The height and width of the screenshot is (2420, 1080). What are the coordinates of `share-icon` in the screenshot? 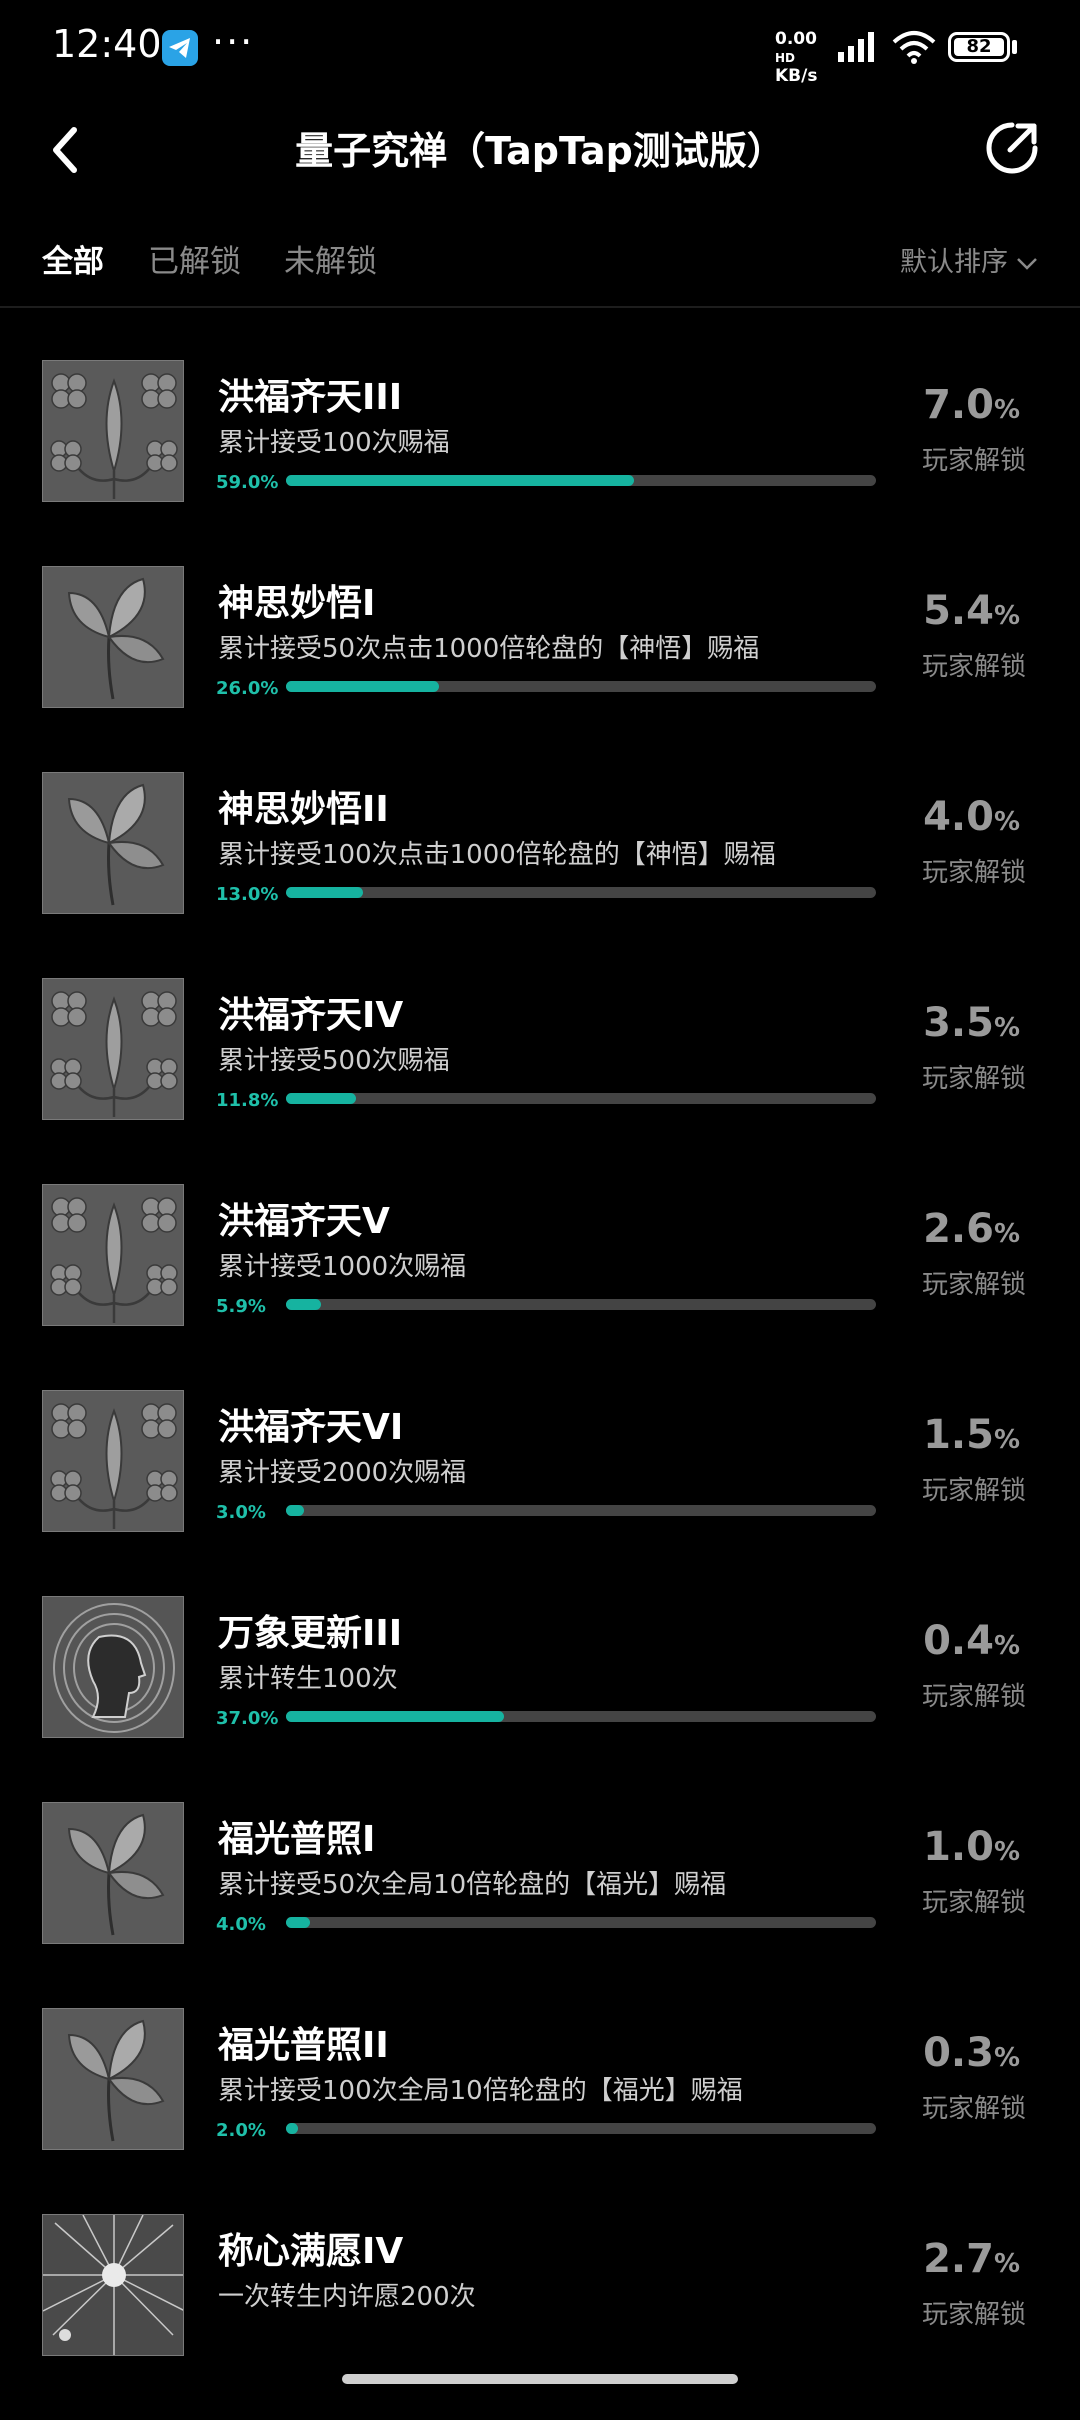 It's located at (1012, 148).